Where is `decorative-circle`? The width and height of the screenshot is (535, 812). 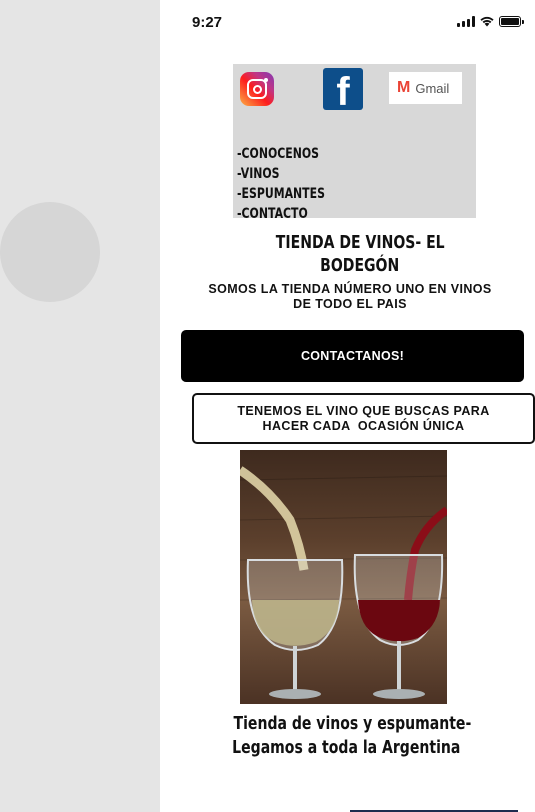
decorative-circle is located at coordinates (50, 252).